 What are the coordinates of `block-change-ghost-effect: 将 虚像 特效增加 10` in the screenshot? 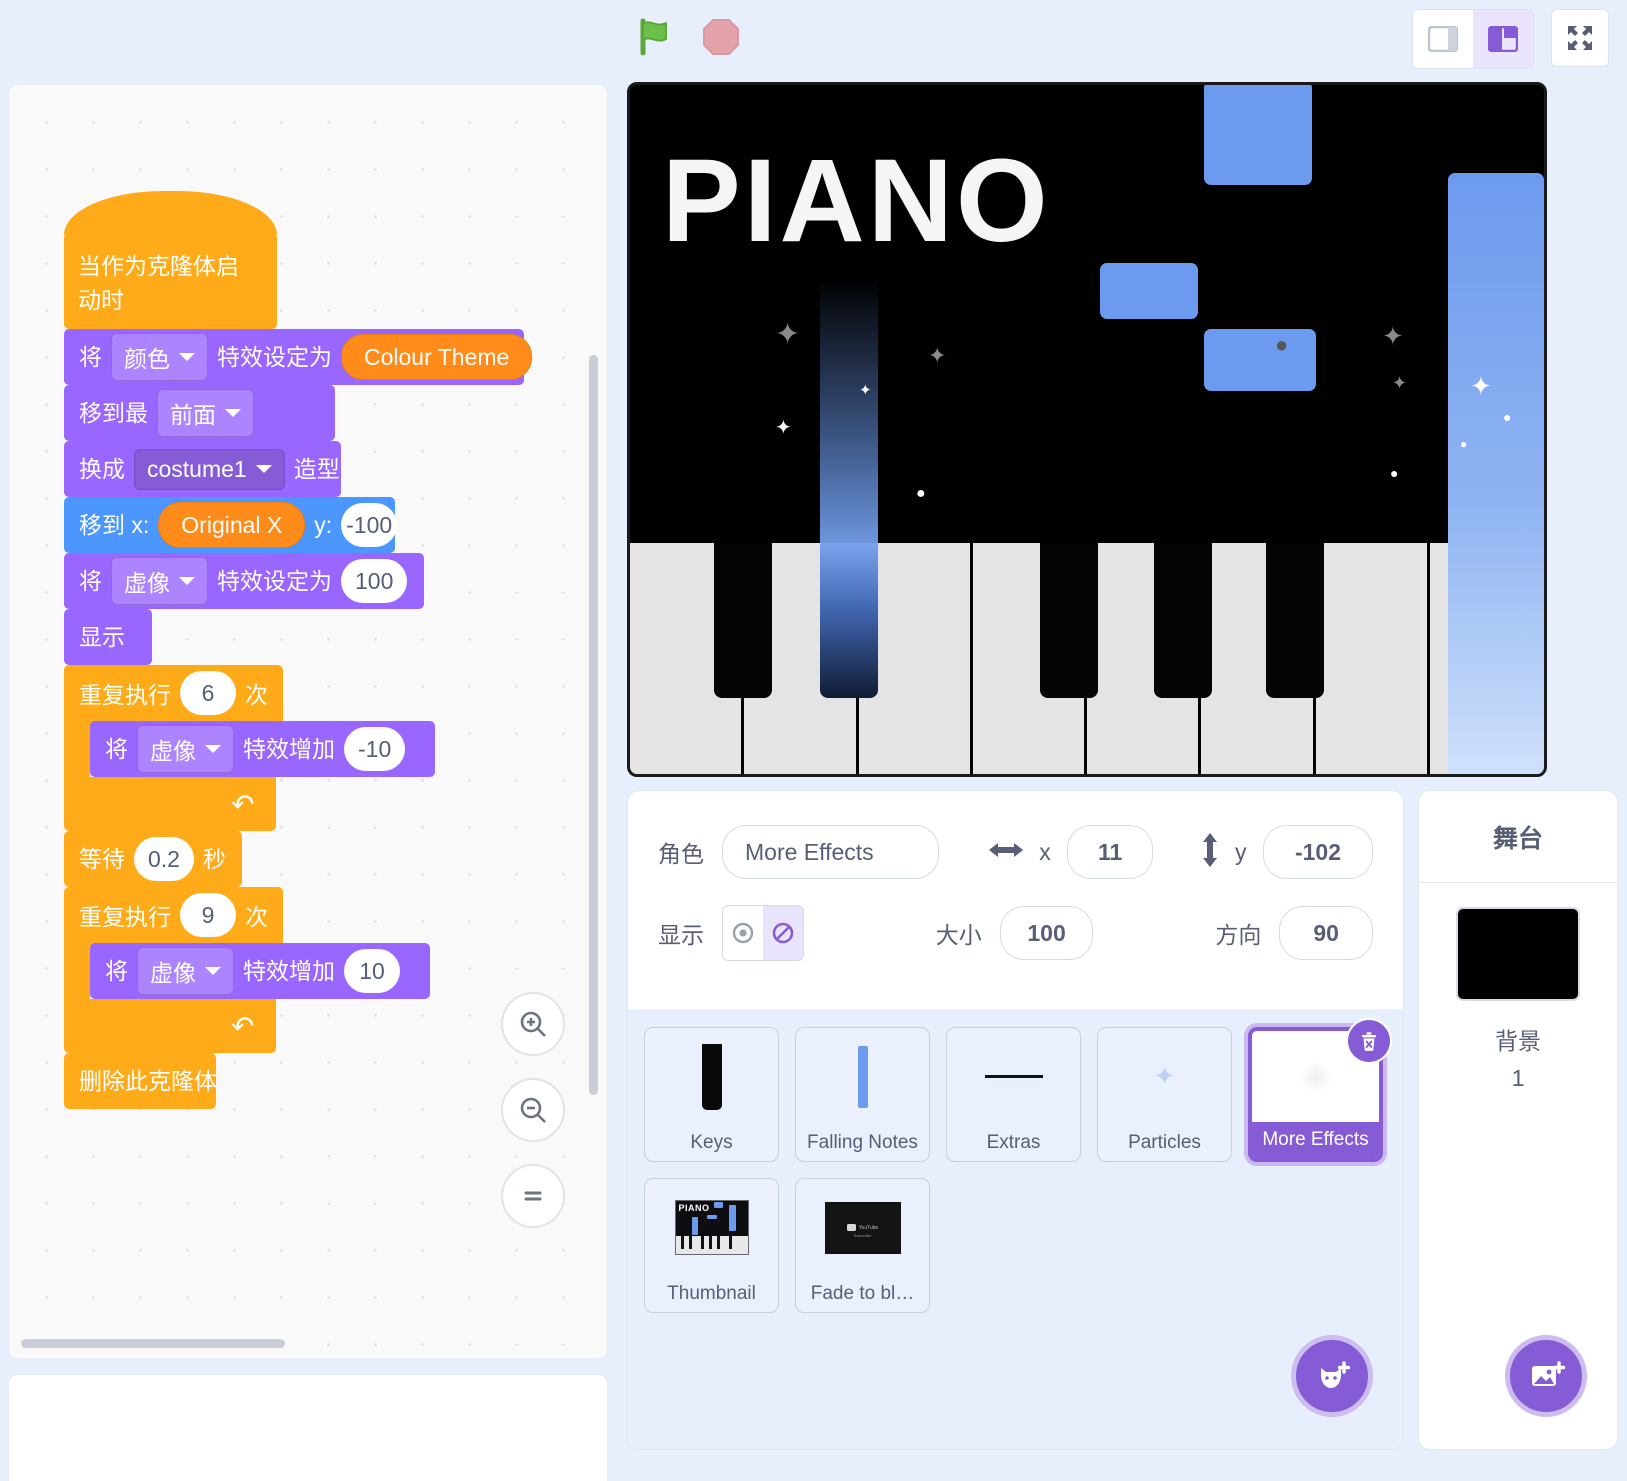 It's located at (260, 975).